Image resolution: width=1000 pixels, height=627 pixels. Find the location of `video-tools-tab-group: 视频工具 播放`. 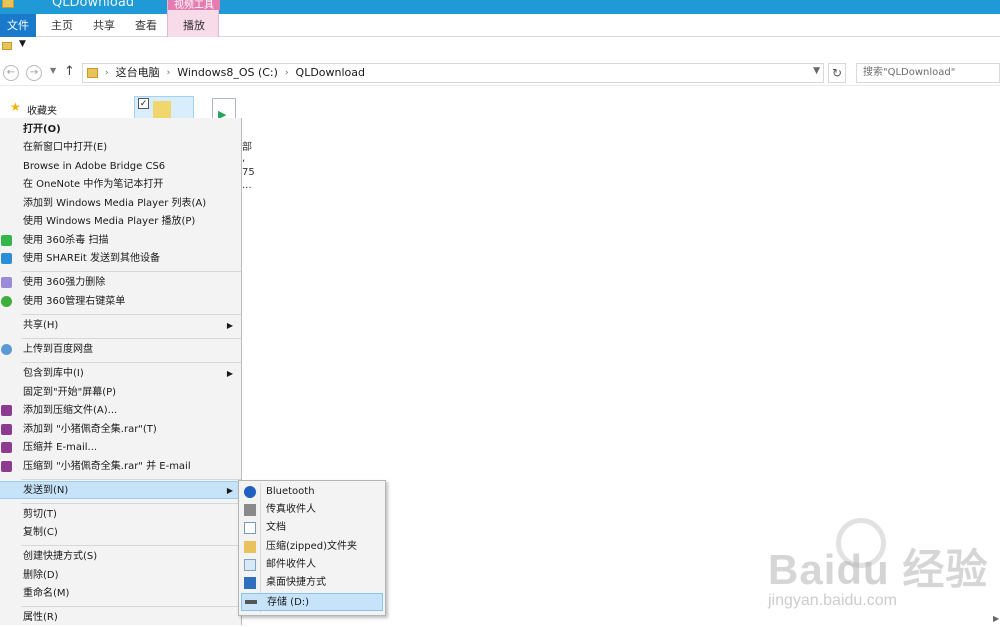

video-tools-tab-group: 视频工具 播放 is located at coordinates (193, 18).